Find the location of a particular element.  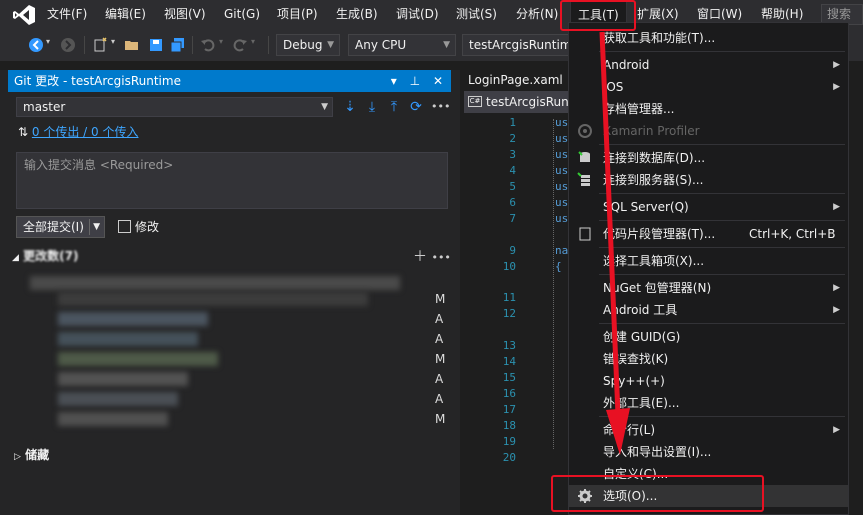

highlight-options-item is located at coordinates (657, 493).